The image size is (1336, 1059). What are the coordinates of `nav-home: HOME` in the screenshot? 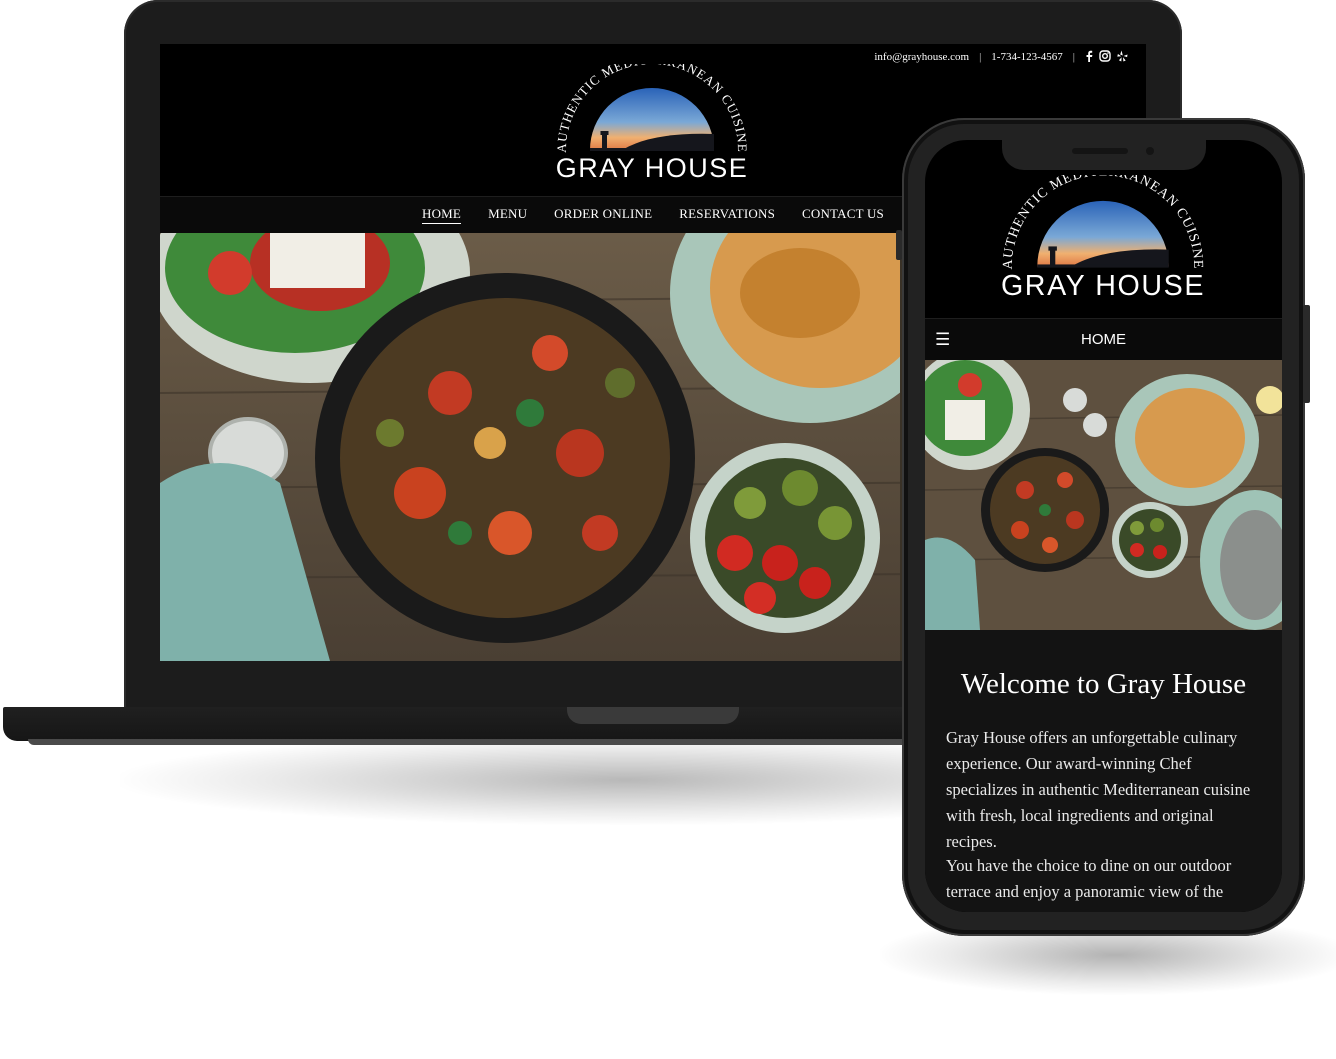 It's located at (442, 215).